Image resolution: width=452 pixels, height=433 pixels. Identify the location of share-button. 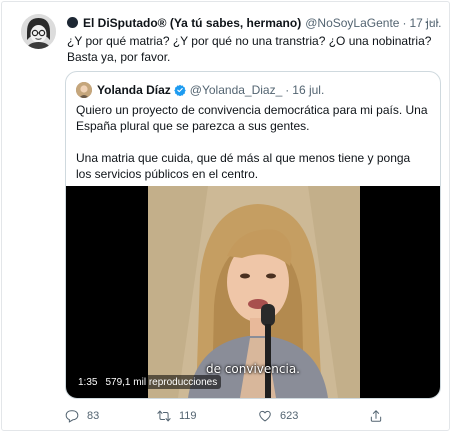
(380, 416).